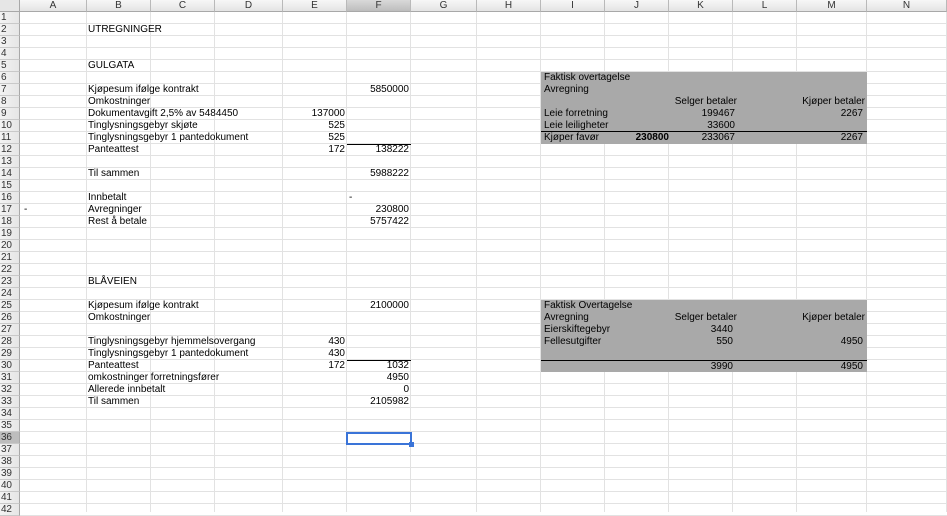 Image resolution: width=947 pixels, height=516 pixels. What do you see at coordinates (379, 6) in the screenshot?
I see `column-header-f: F` at bounding box center [379, 6].